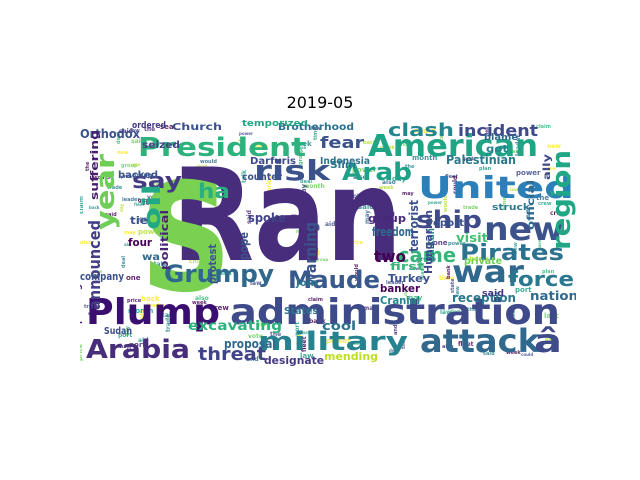 The width and height of the screenshot is (640, 480). I want to click on cloud-word: Grumpy, so click(219, 274).